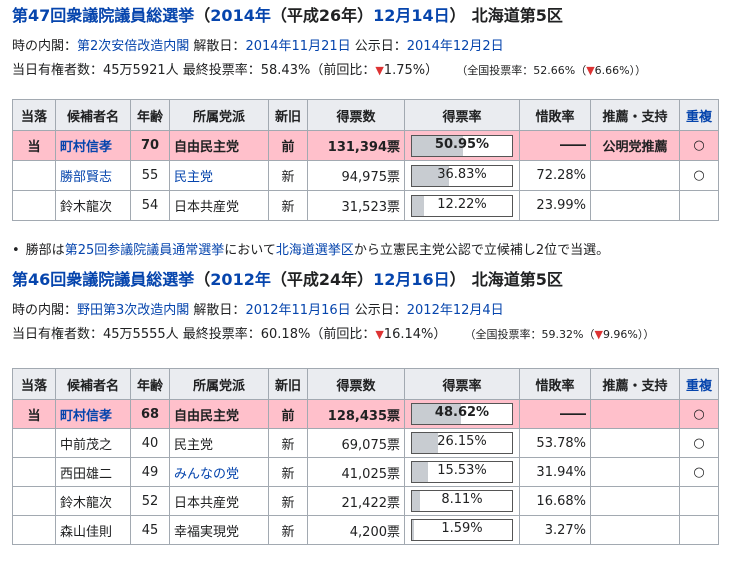 The width and height of the screenshot is (755, 568). Describe the element at coordinates (297, 46) in the screenshot. I see `dissolve-date-link: 2014年11月21日` at that location.